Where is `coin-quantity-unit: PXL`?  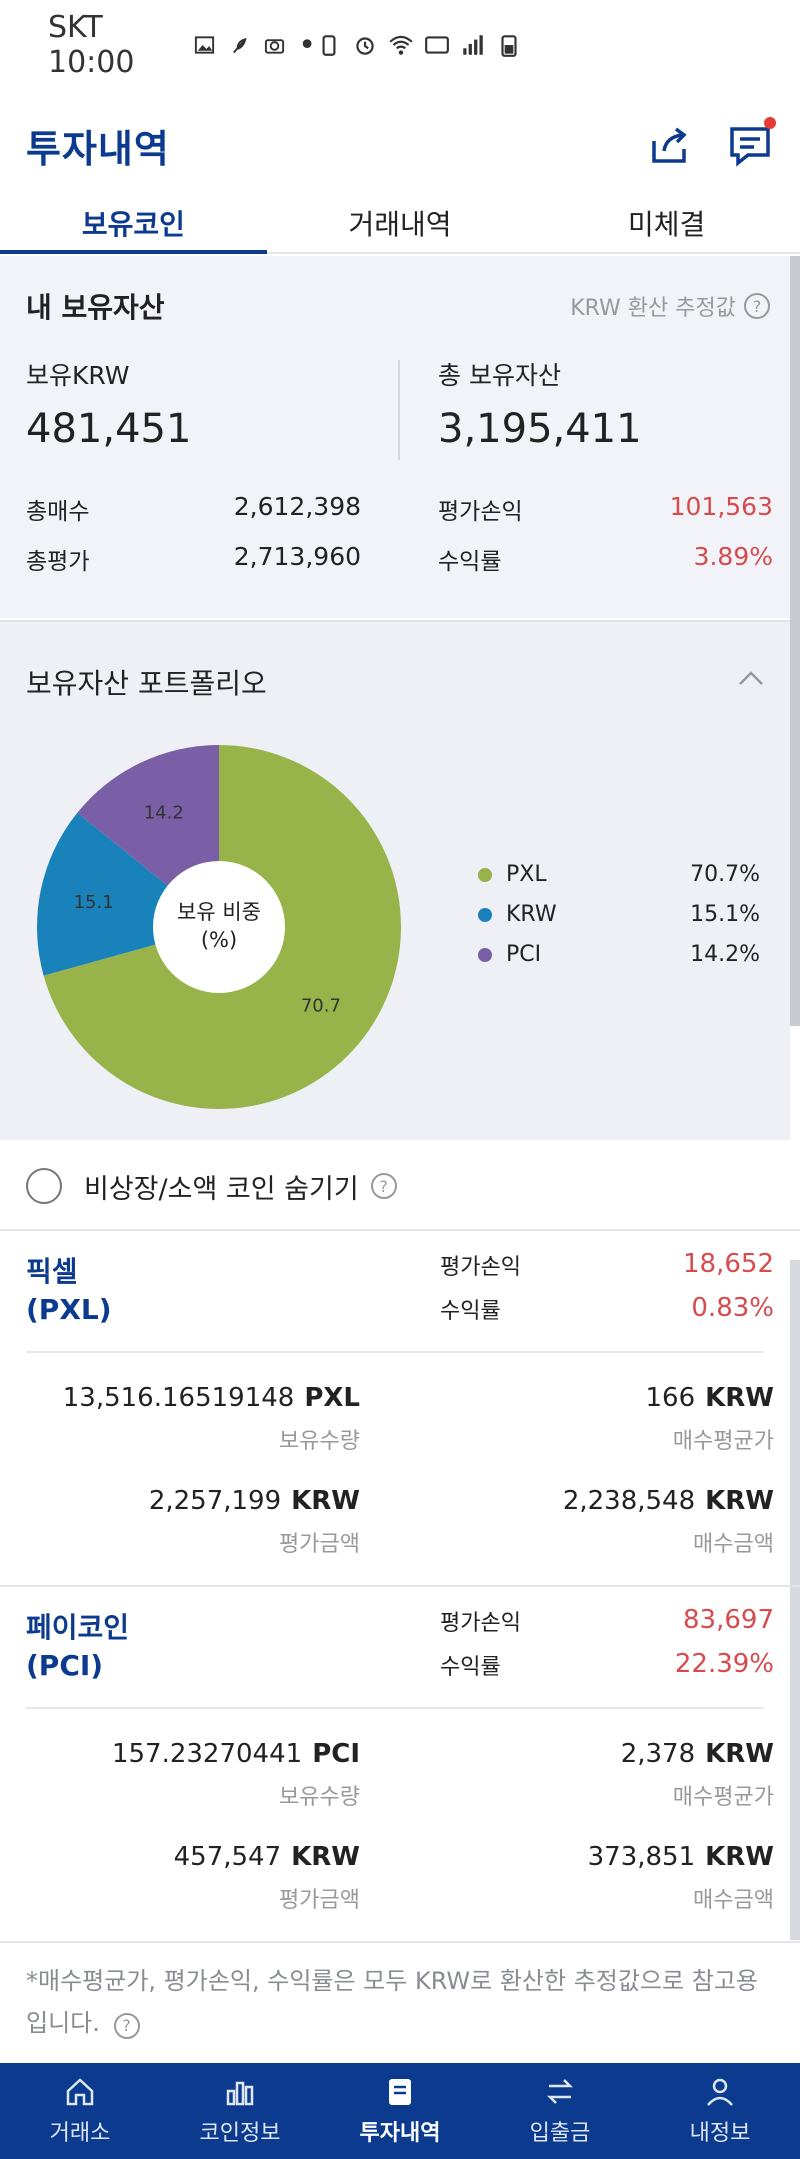
coin-quantity-unit: PXL is located at coordinates (332, 1398).